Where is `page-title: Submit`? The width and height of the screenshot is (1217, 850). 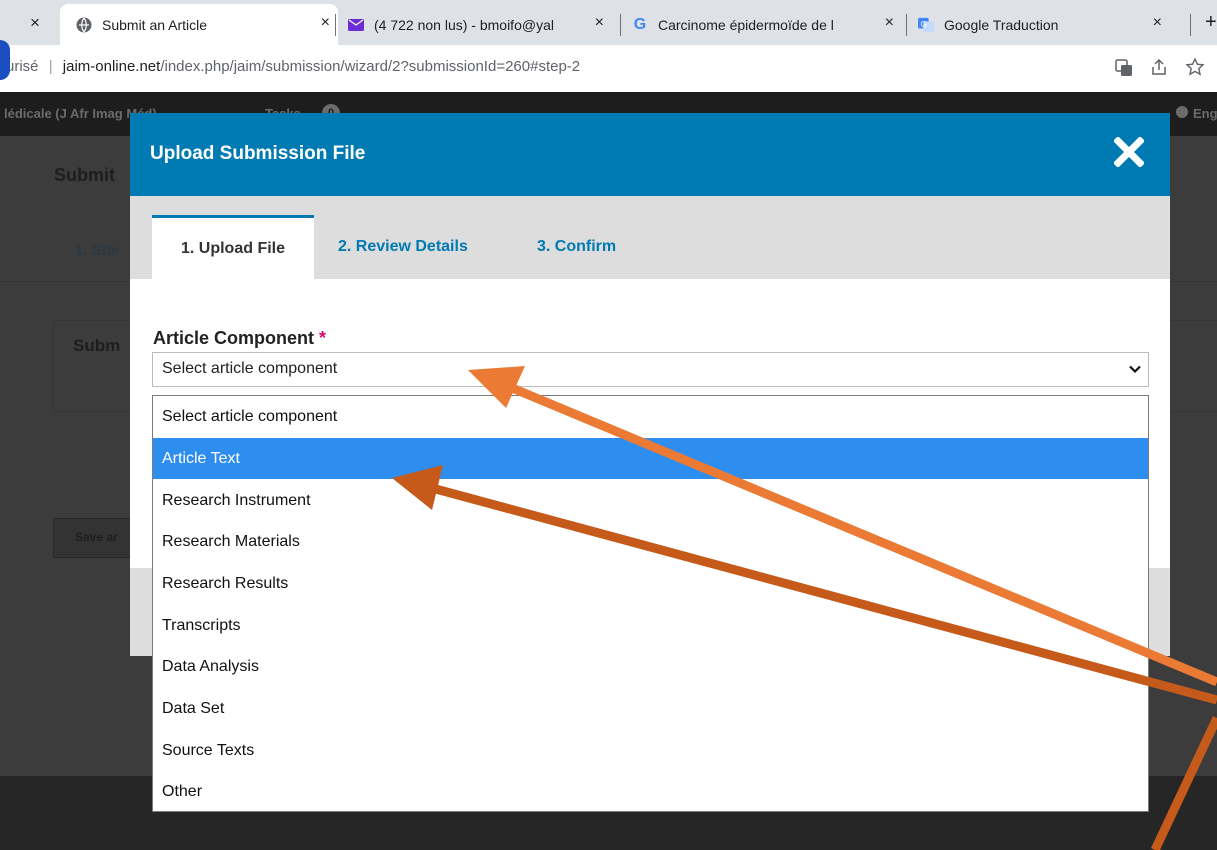
page-title: Submit is located at coordinates (84, 175).